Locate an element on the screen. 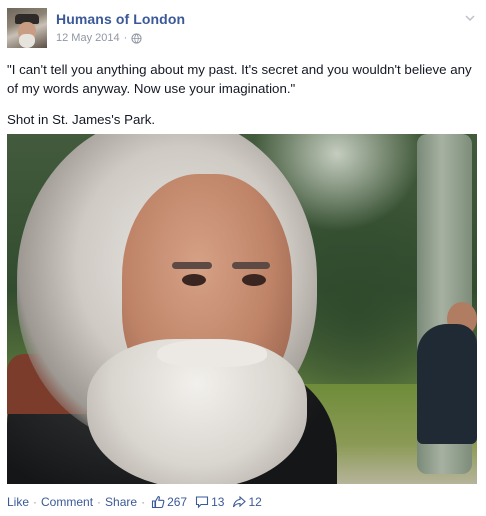  comment-button: Comment is located at coordinates (67, 502).